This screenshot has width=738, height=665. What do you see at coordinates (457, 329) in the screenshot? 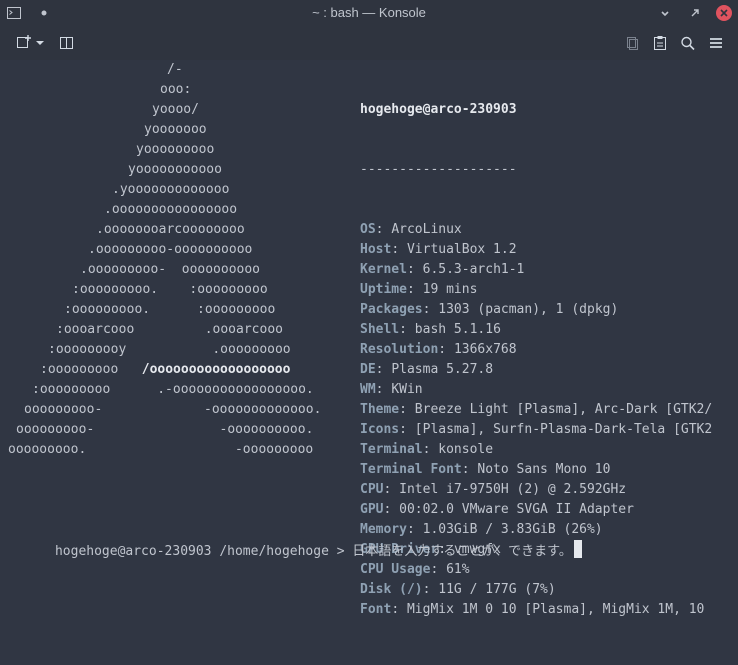
I see `info-value: bash 5.1.16` at bounding box center [457, 329].